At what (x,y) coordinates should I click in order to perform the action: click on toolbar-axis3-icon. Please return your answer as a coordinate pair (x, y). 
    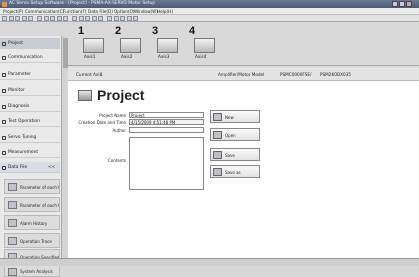
    Looking at the image, I should click on (81, 18).